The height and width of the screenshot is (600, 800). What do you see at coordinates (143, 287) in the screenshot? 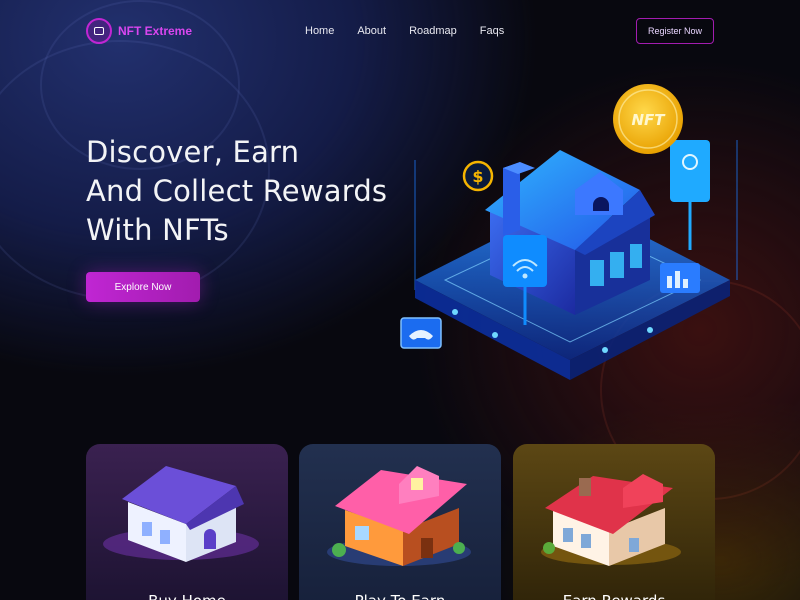
I see `explore-button: Explore Now` at bounding box center [143, 287].